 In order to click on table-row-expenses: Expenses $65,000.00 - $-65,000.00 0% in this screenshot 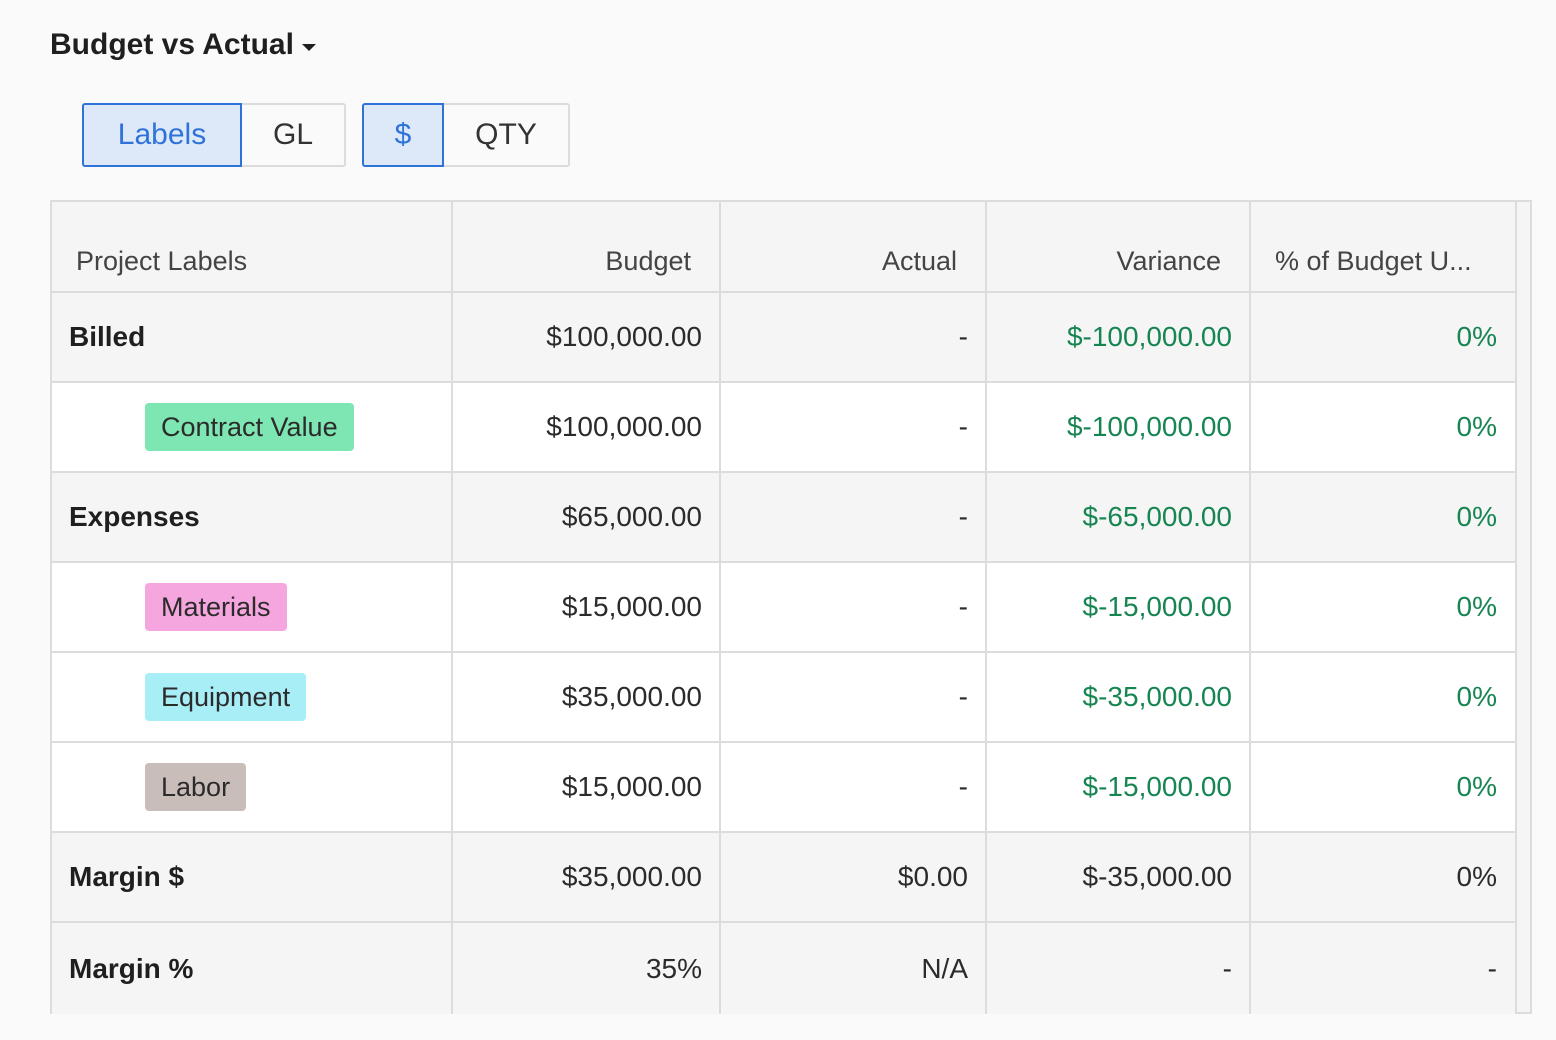, I will do `click(784, 517)`.